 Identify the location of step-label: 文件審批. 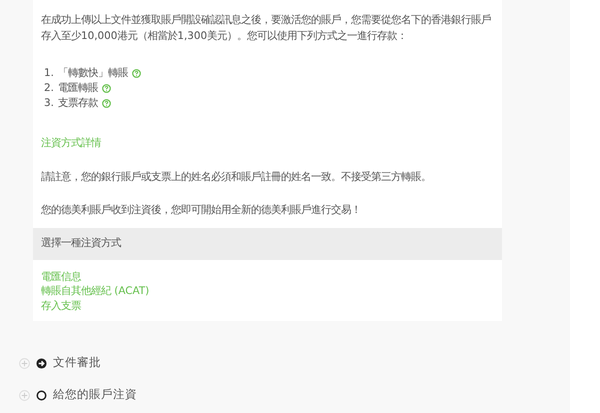
(77, 363).